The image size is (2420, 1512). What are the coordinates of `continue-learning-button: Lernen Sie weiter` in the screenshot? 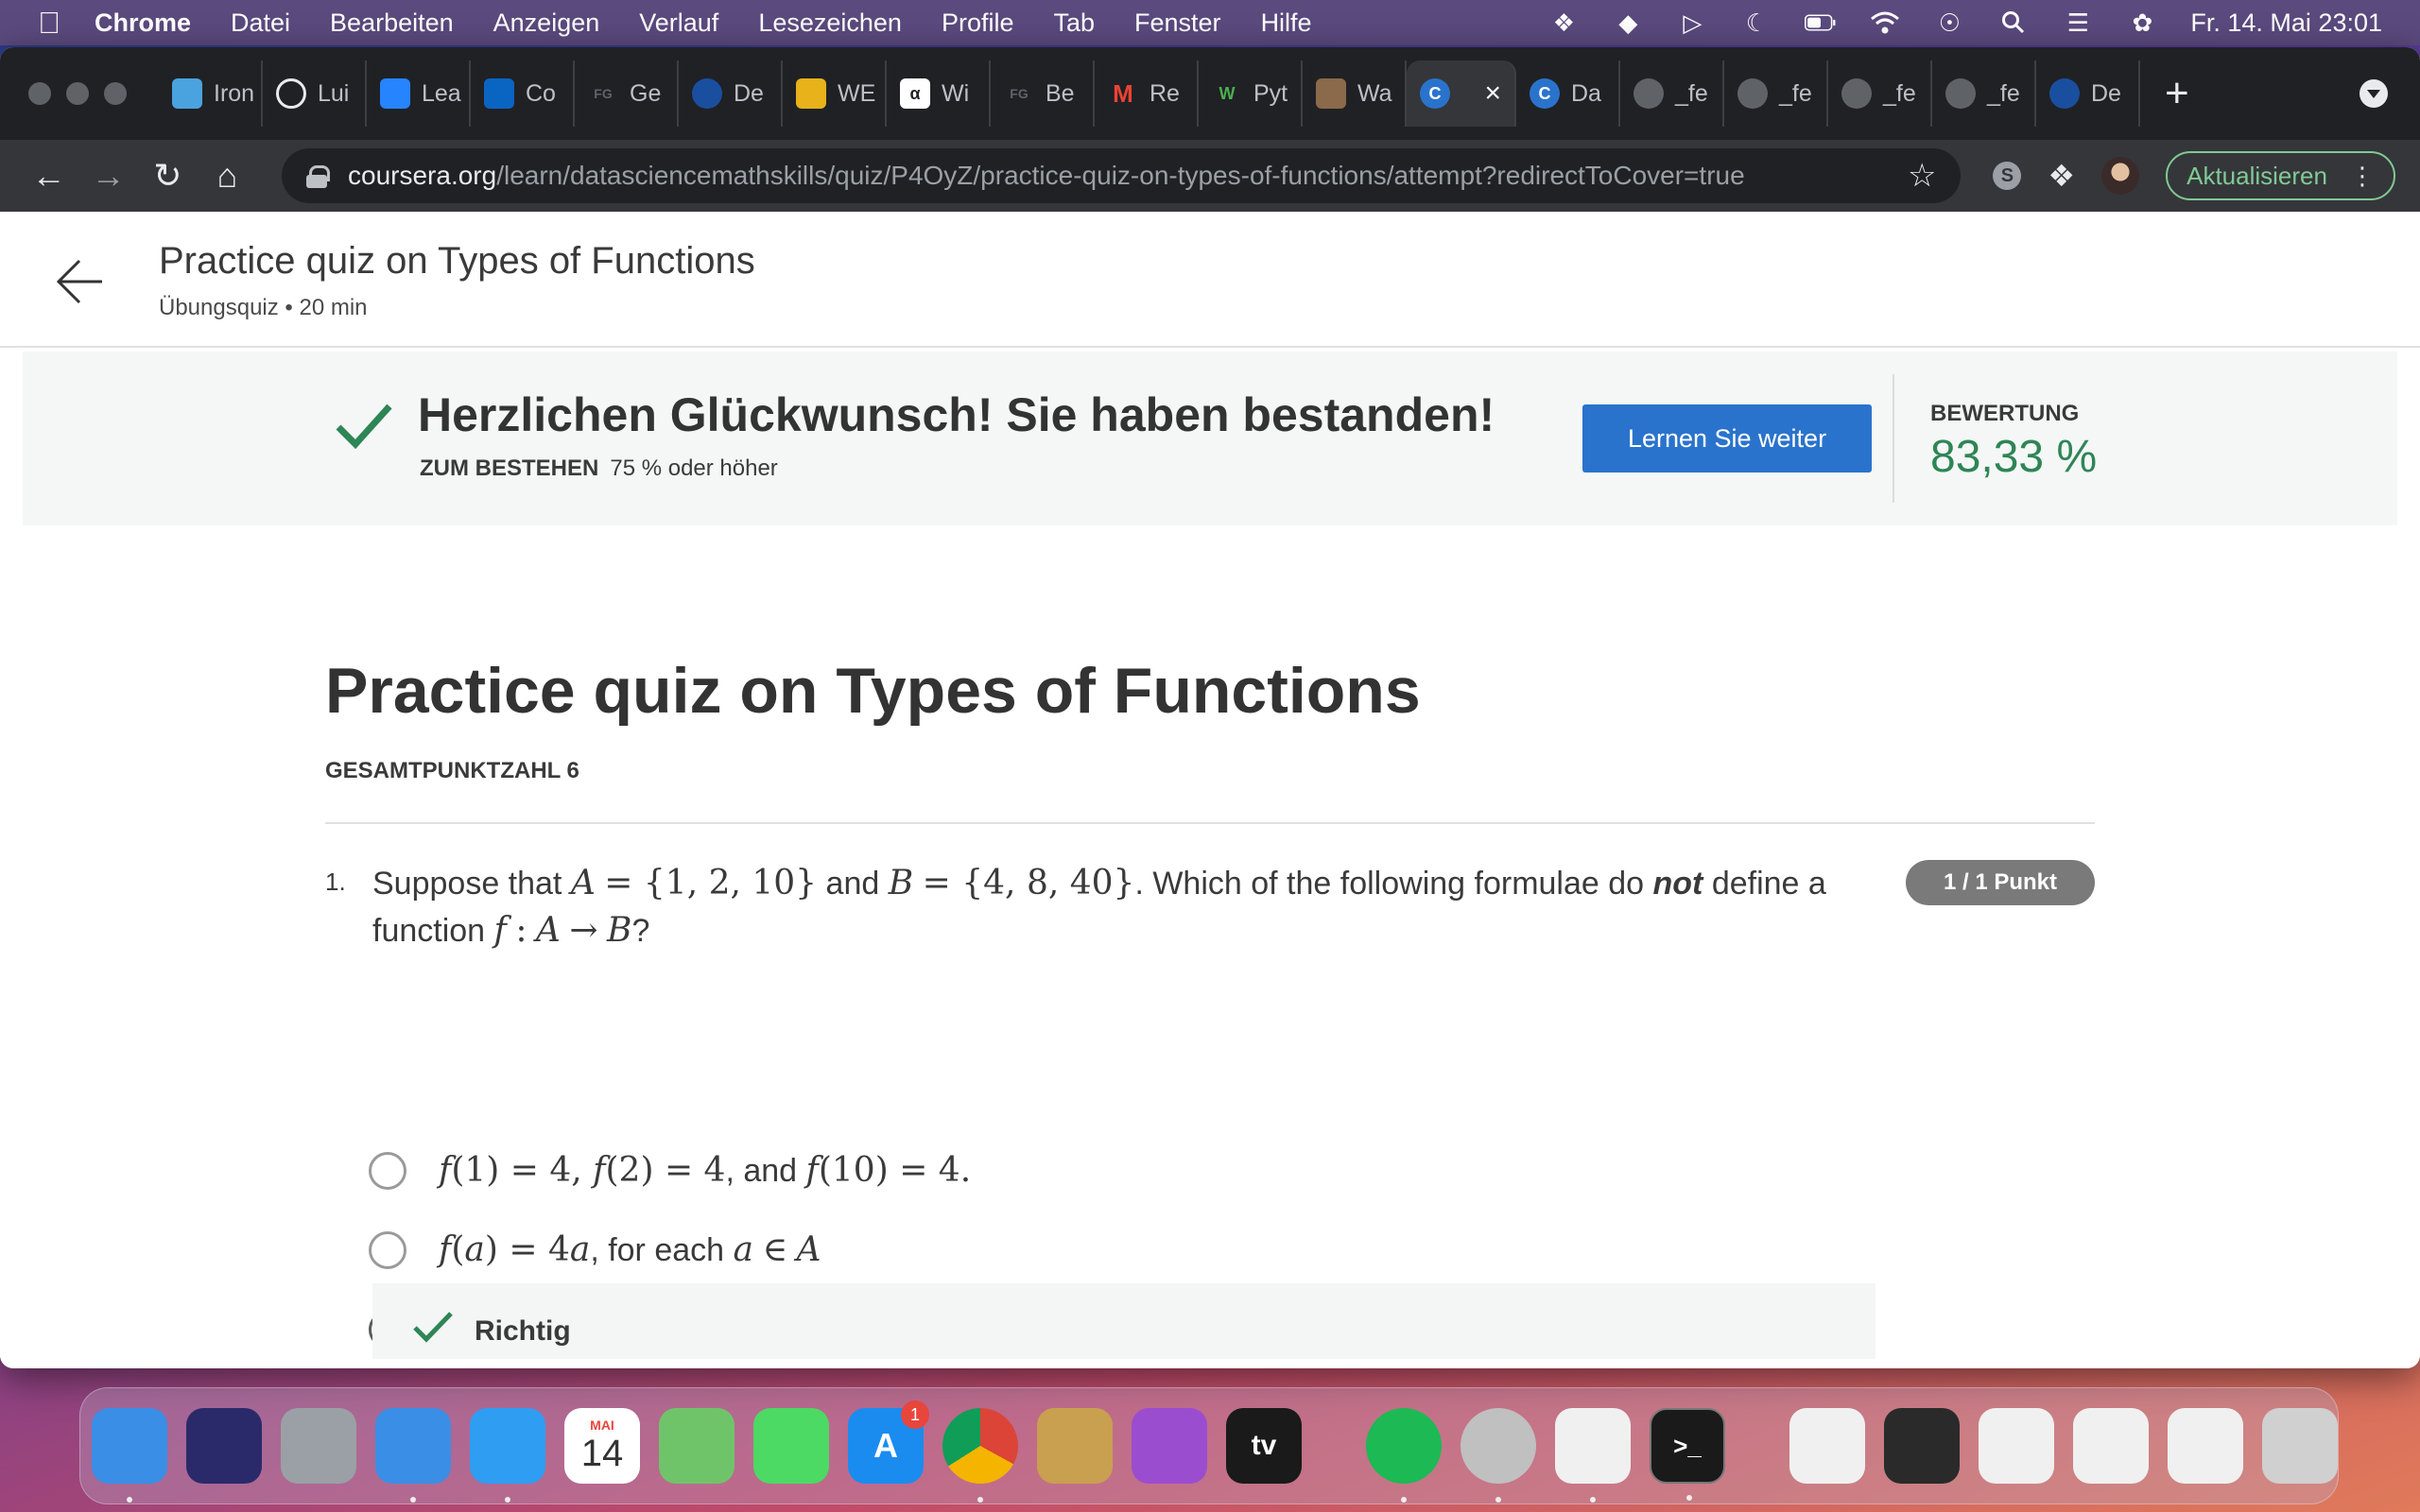 It's located at (1727, 438).